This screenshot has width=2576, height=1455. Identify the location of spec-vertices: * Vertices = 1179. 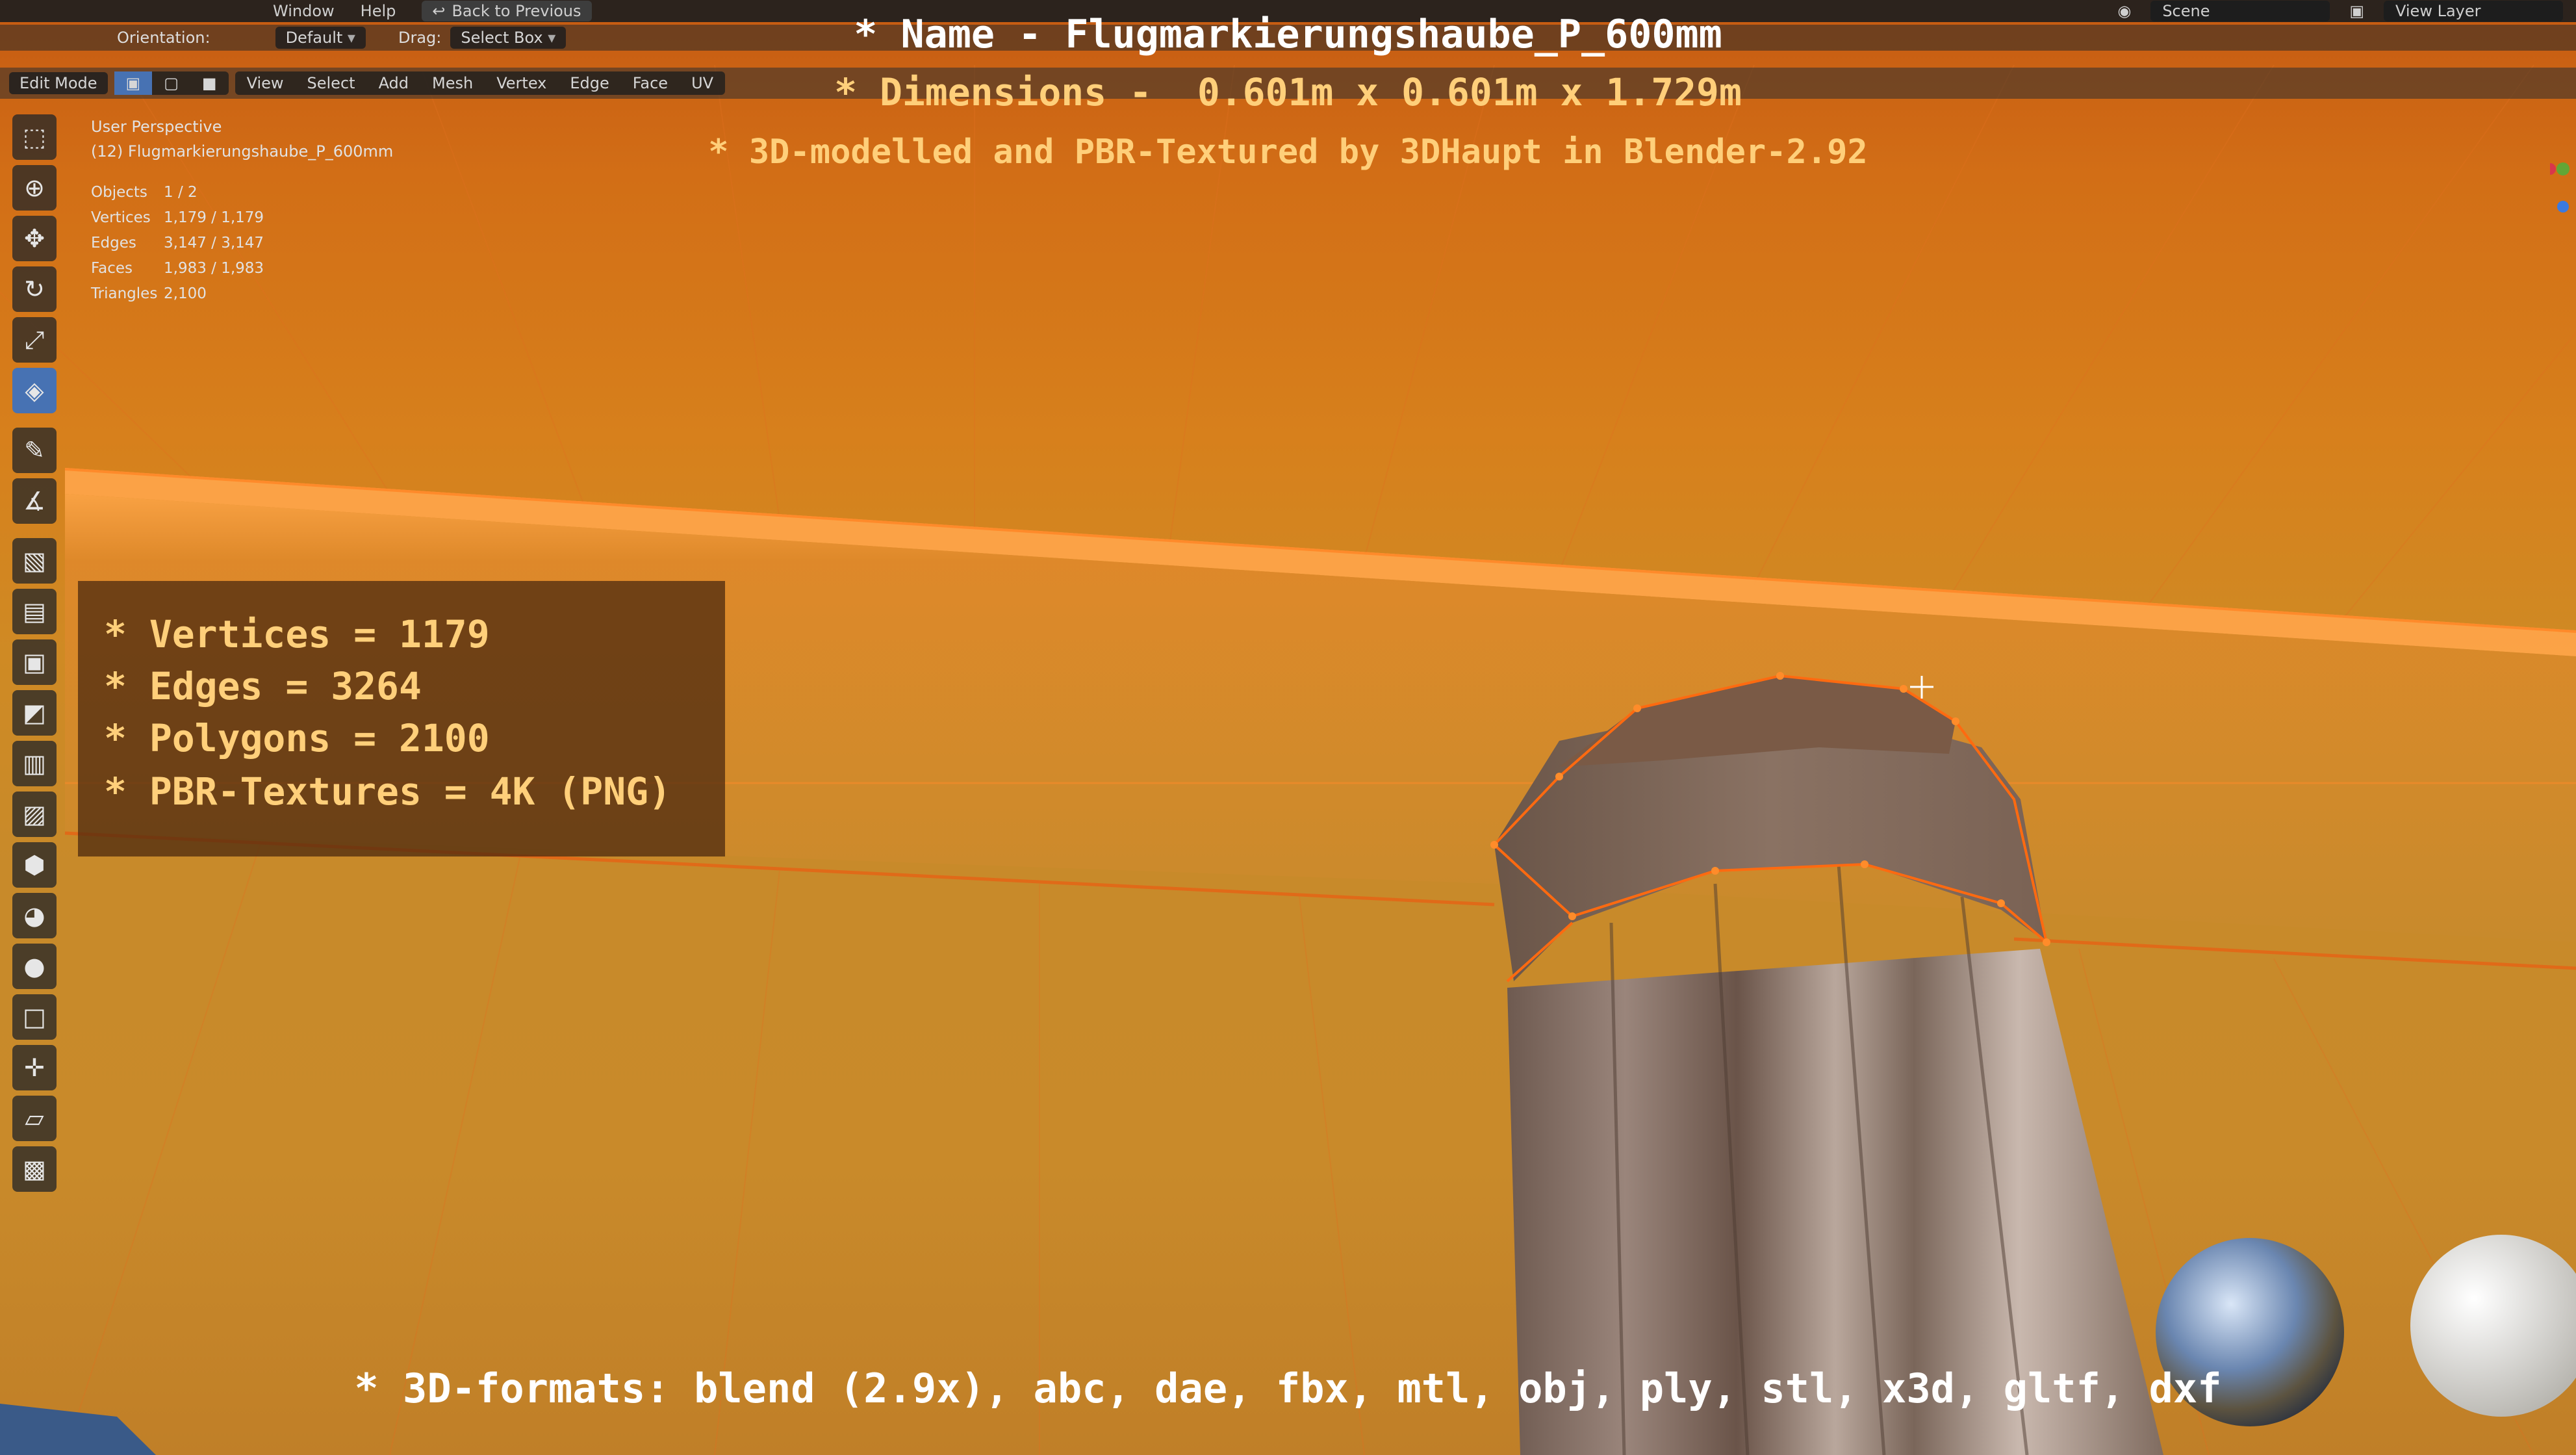
(297, 634).